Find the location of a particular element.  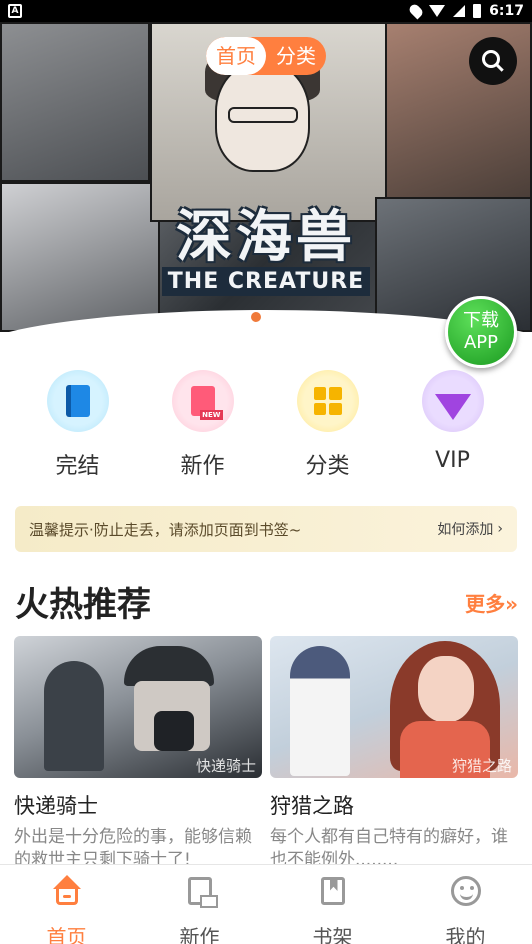

comic-title: 快递骑士 is located at coordinates (56, 806).